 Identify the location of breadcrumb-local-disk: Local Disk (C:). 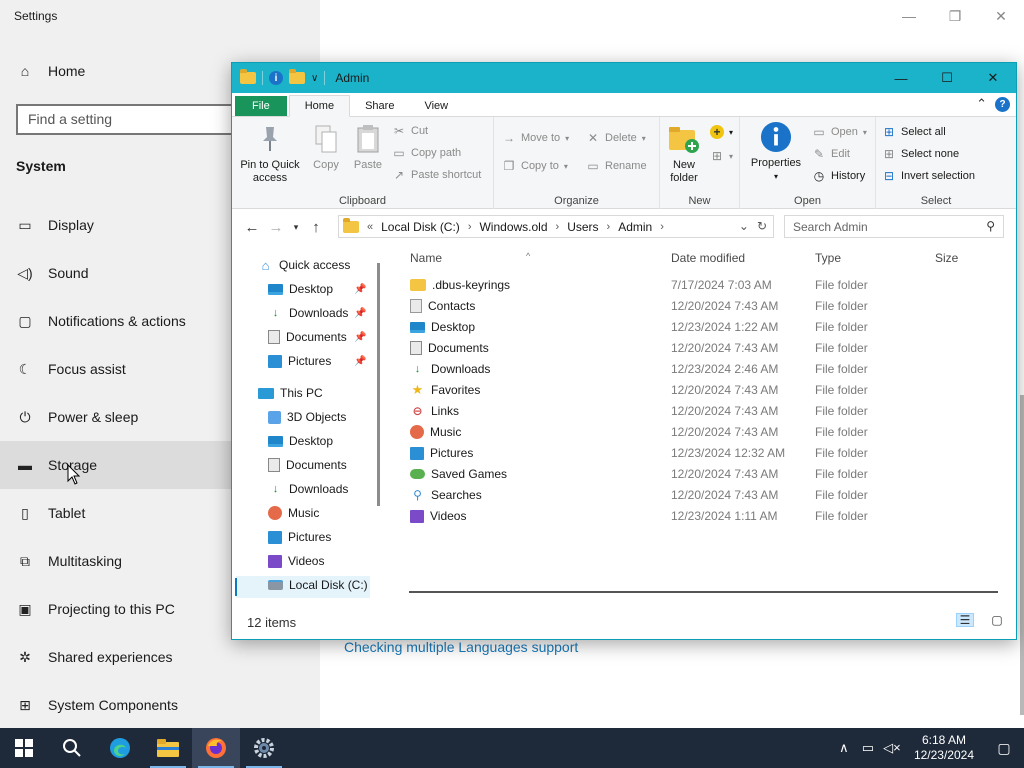
(420, 227).